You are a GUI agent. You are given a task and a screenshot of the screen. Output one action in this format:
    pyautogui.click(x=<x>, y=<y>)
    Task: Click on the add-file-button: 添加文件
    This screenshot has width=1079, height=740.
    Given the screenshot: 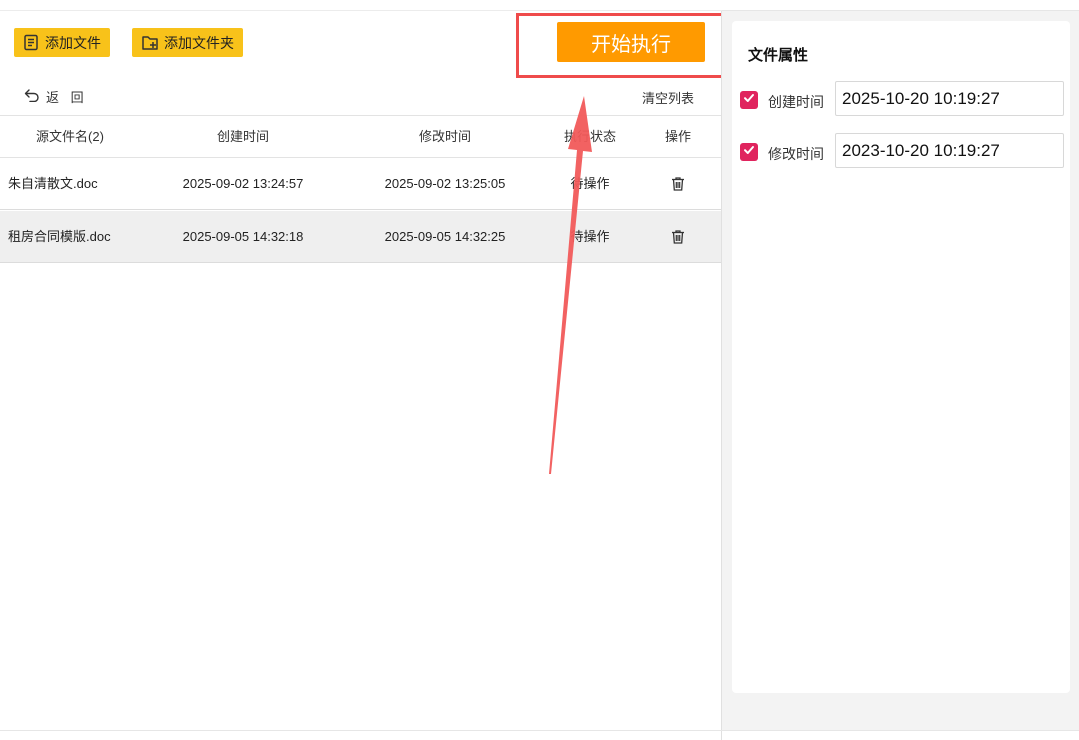 What is the action you would take?
    pyautogui.click(x=62, y=42)
    